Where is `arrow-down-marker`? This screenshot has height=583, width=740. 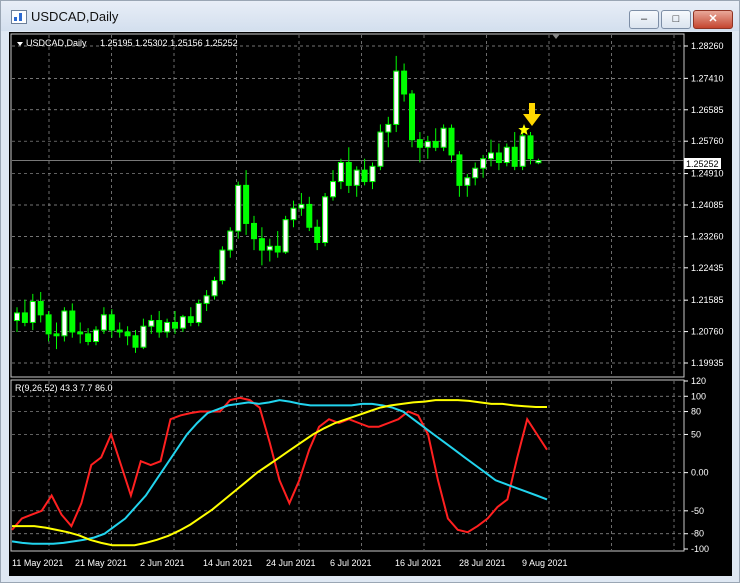 arrow-down-marker is located at coordinates (532, 114).